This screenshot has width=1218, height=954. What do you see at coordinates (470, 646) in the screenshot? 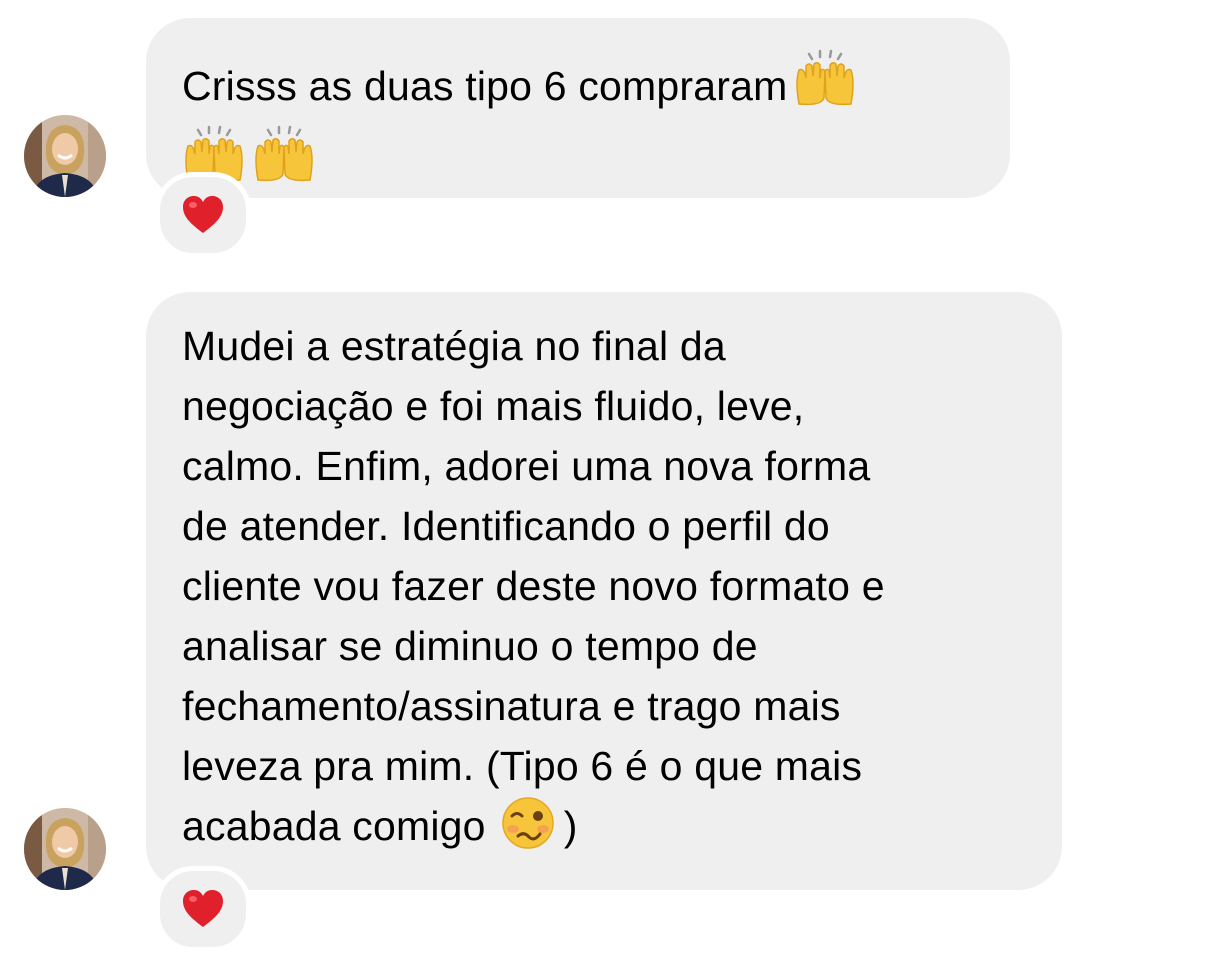
I see `message-line: analisar se diminuo o tempo de` at bounding box center [470, 646].